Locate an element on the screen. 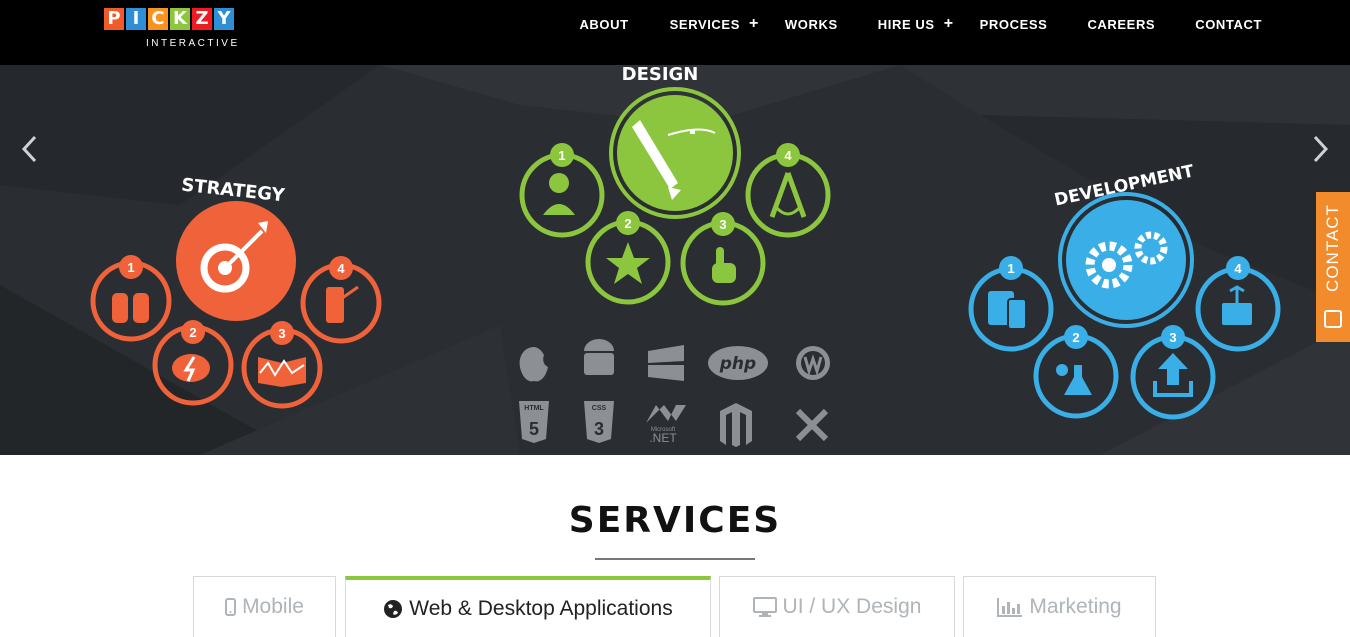 The image size is (1350, 637). slider-prev-arrow-icon is located at coordinates (30, 149).